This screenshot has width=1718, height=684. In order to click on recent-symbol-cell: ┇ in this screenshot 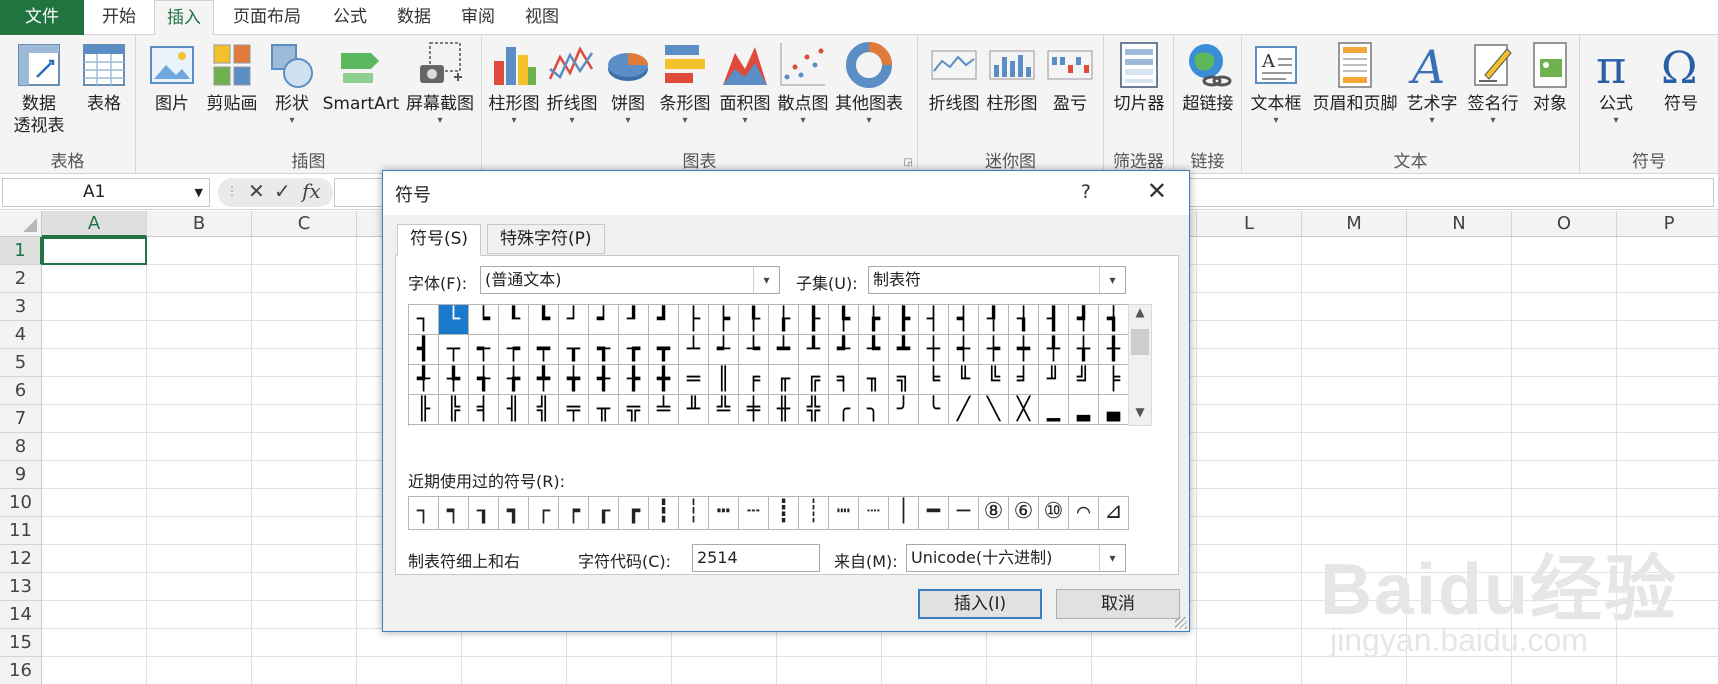, I will do `click(664, 513)`.